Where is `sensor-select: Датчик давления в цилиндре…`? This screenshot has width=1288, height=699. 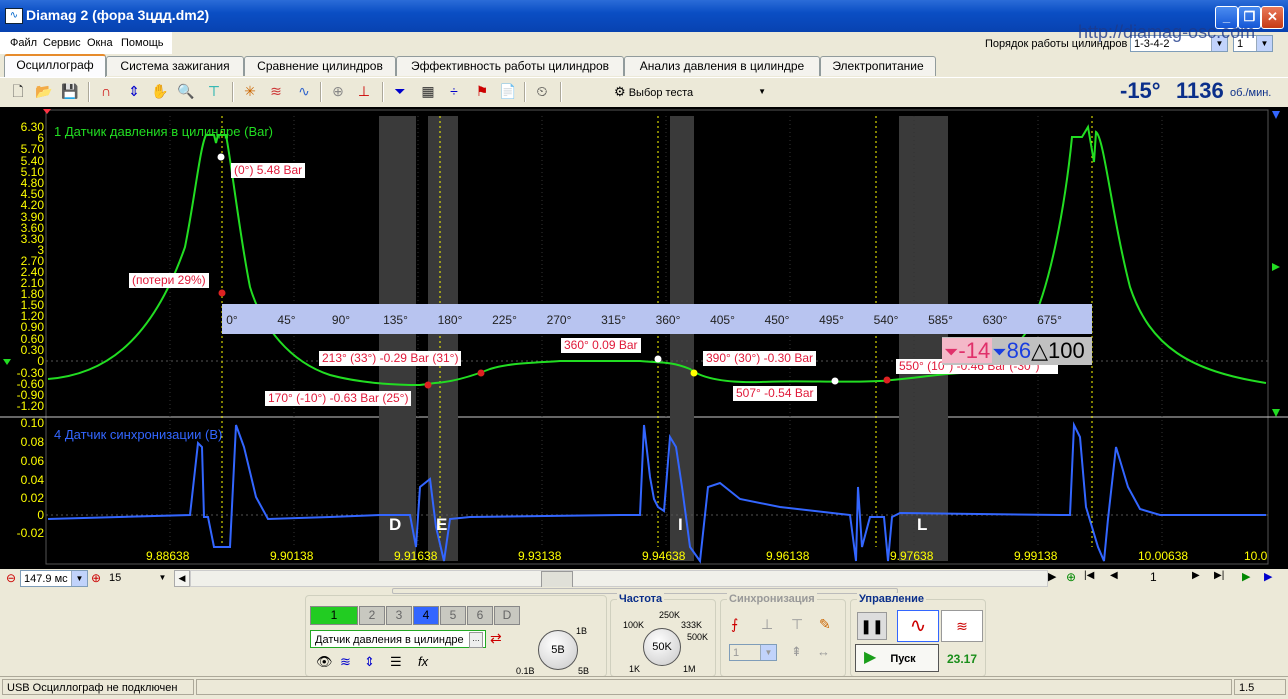 sensor-select: Датчик давления в цилиндре… is located at coordinates (398, 639).